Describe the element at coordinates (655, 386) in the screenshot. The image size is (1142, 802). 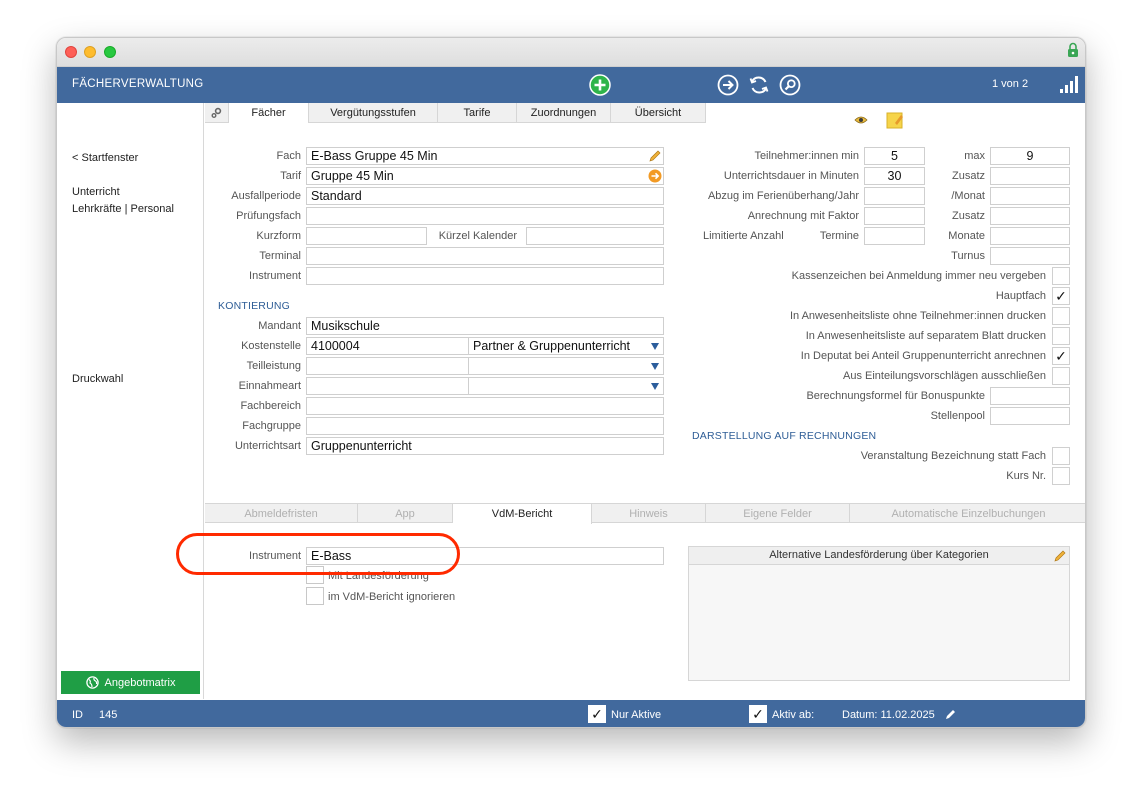
I see `chevron-down-icon` at that location.